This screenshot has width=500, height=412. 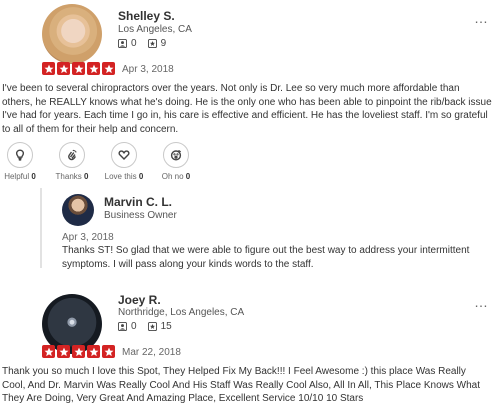 I want to click on reviewer-avatar, so click(x=72, y=34).